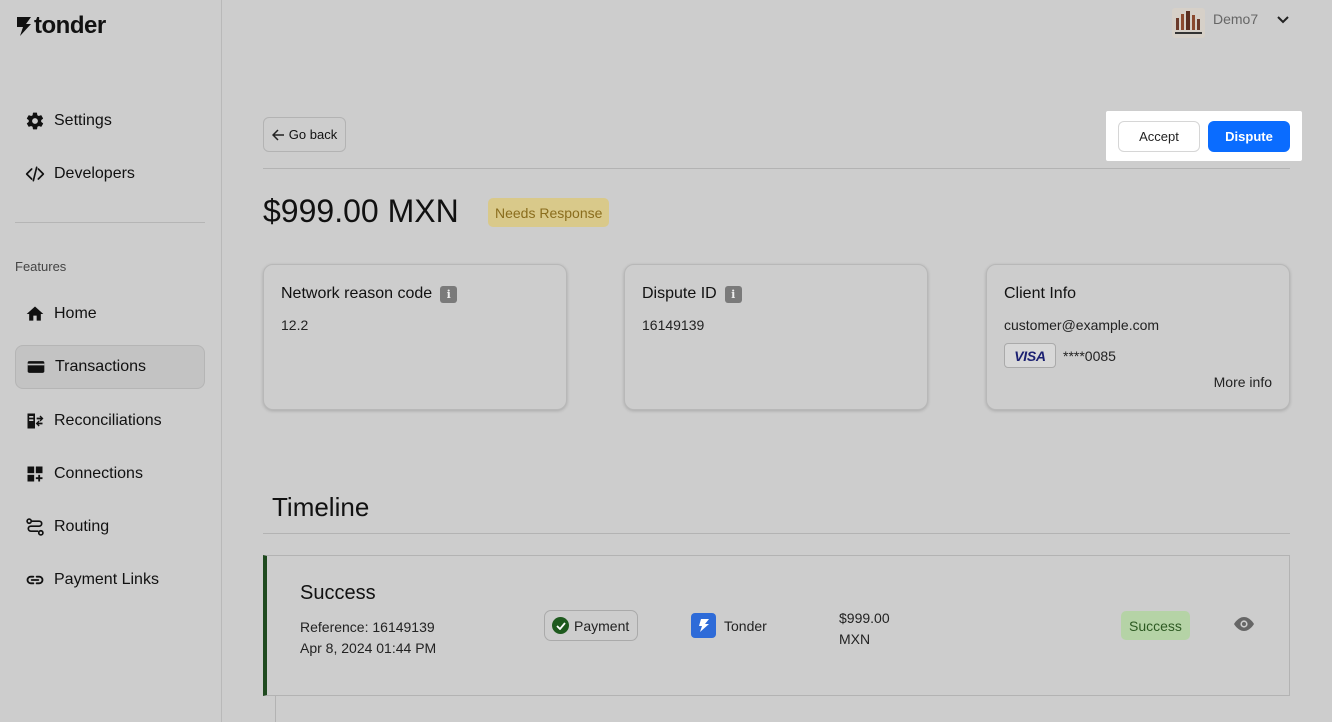 This screenshot has height=722, width=1332. Describe the element at coordinates (703, 625) in the screenshot. I see `tonder-bolt-icon` at that location.